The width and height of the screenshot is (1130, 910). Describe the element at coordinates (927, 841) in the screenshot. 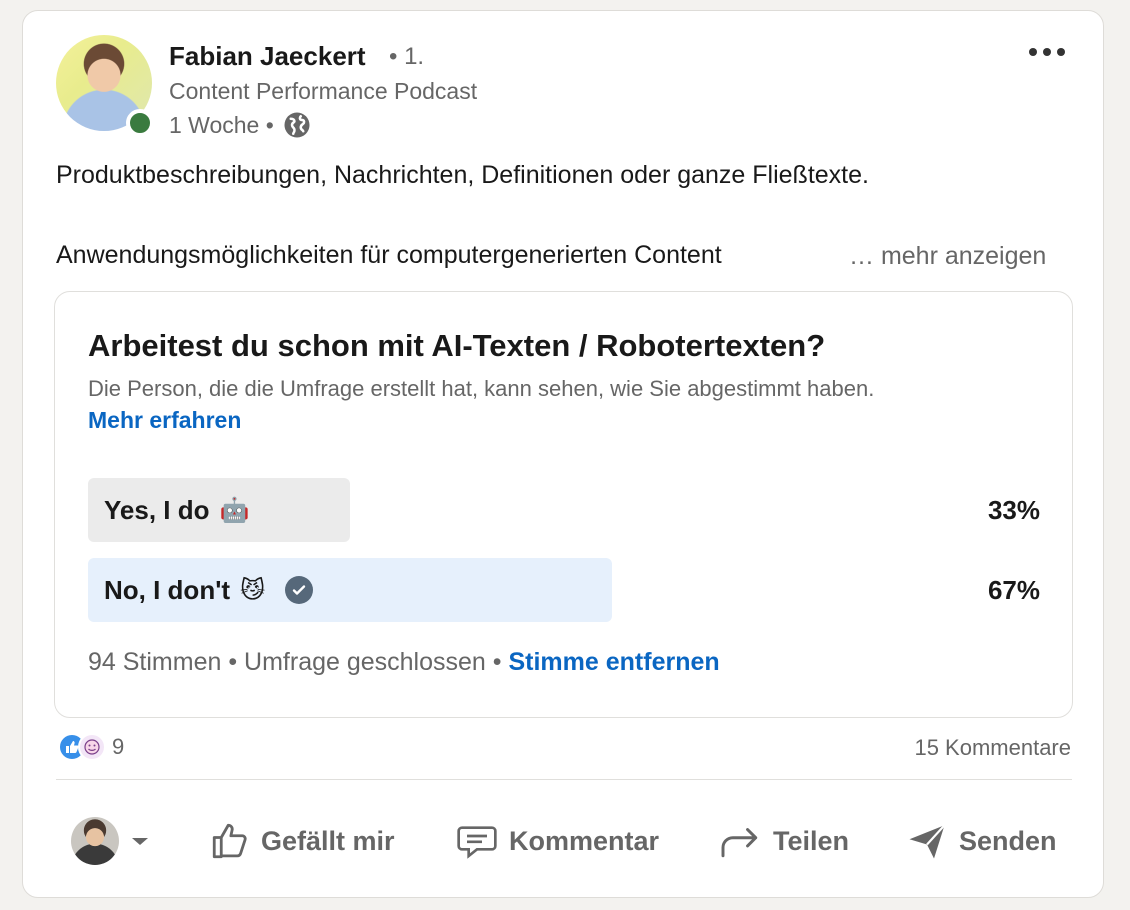

I see `send-icon` at that location.